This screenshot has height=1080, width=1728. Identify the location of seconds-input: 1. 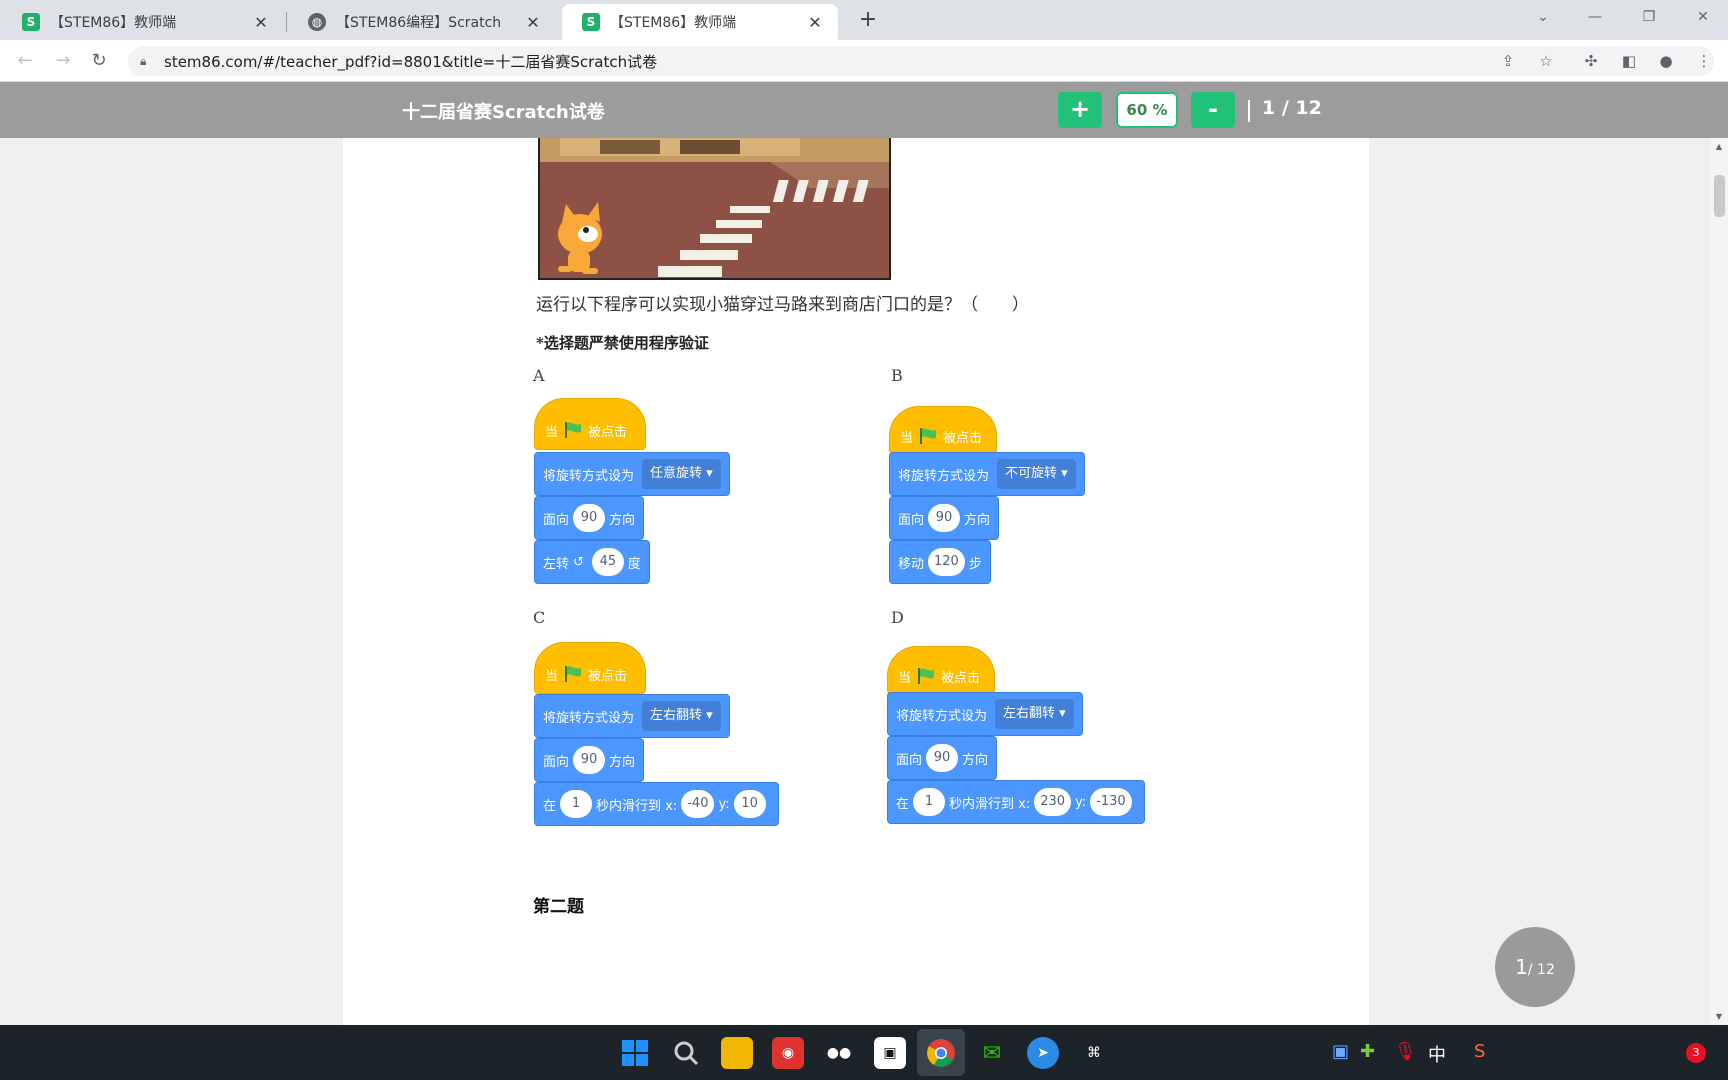
(929, 802).